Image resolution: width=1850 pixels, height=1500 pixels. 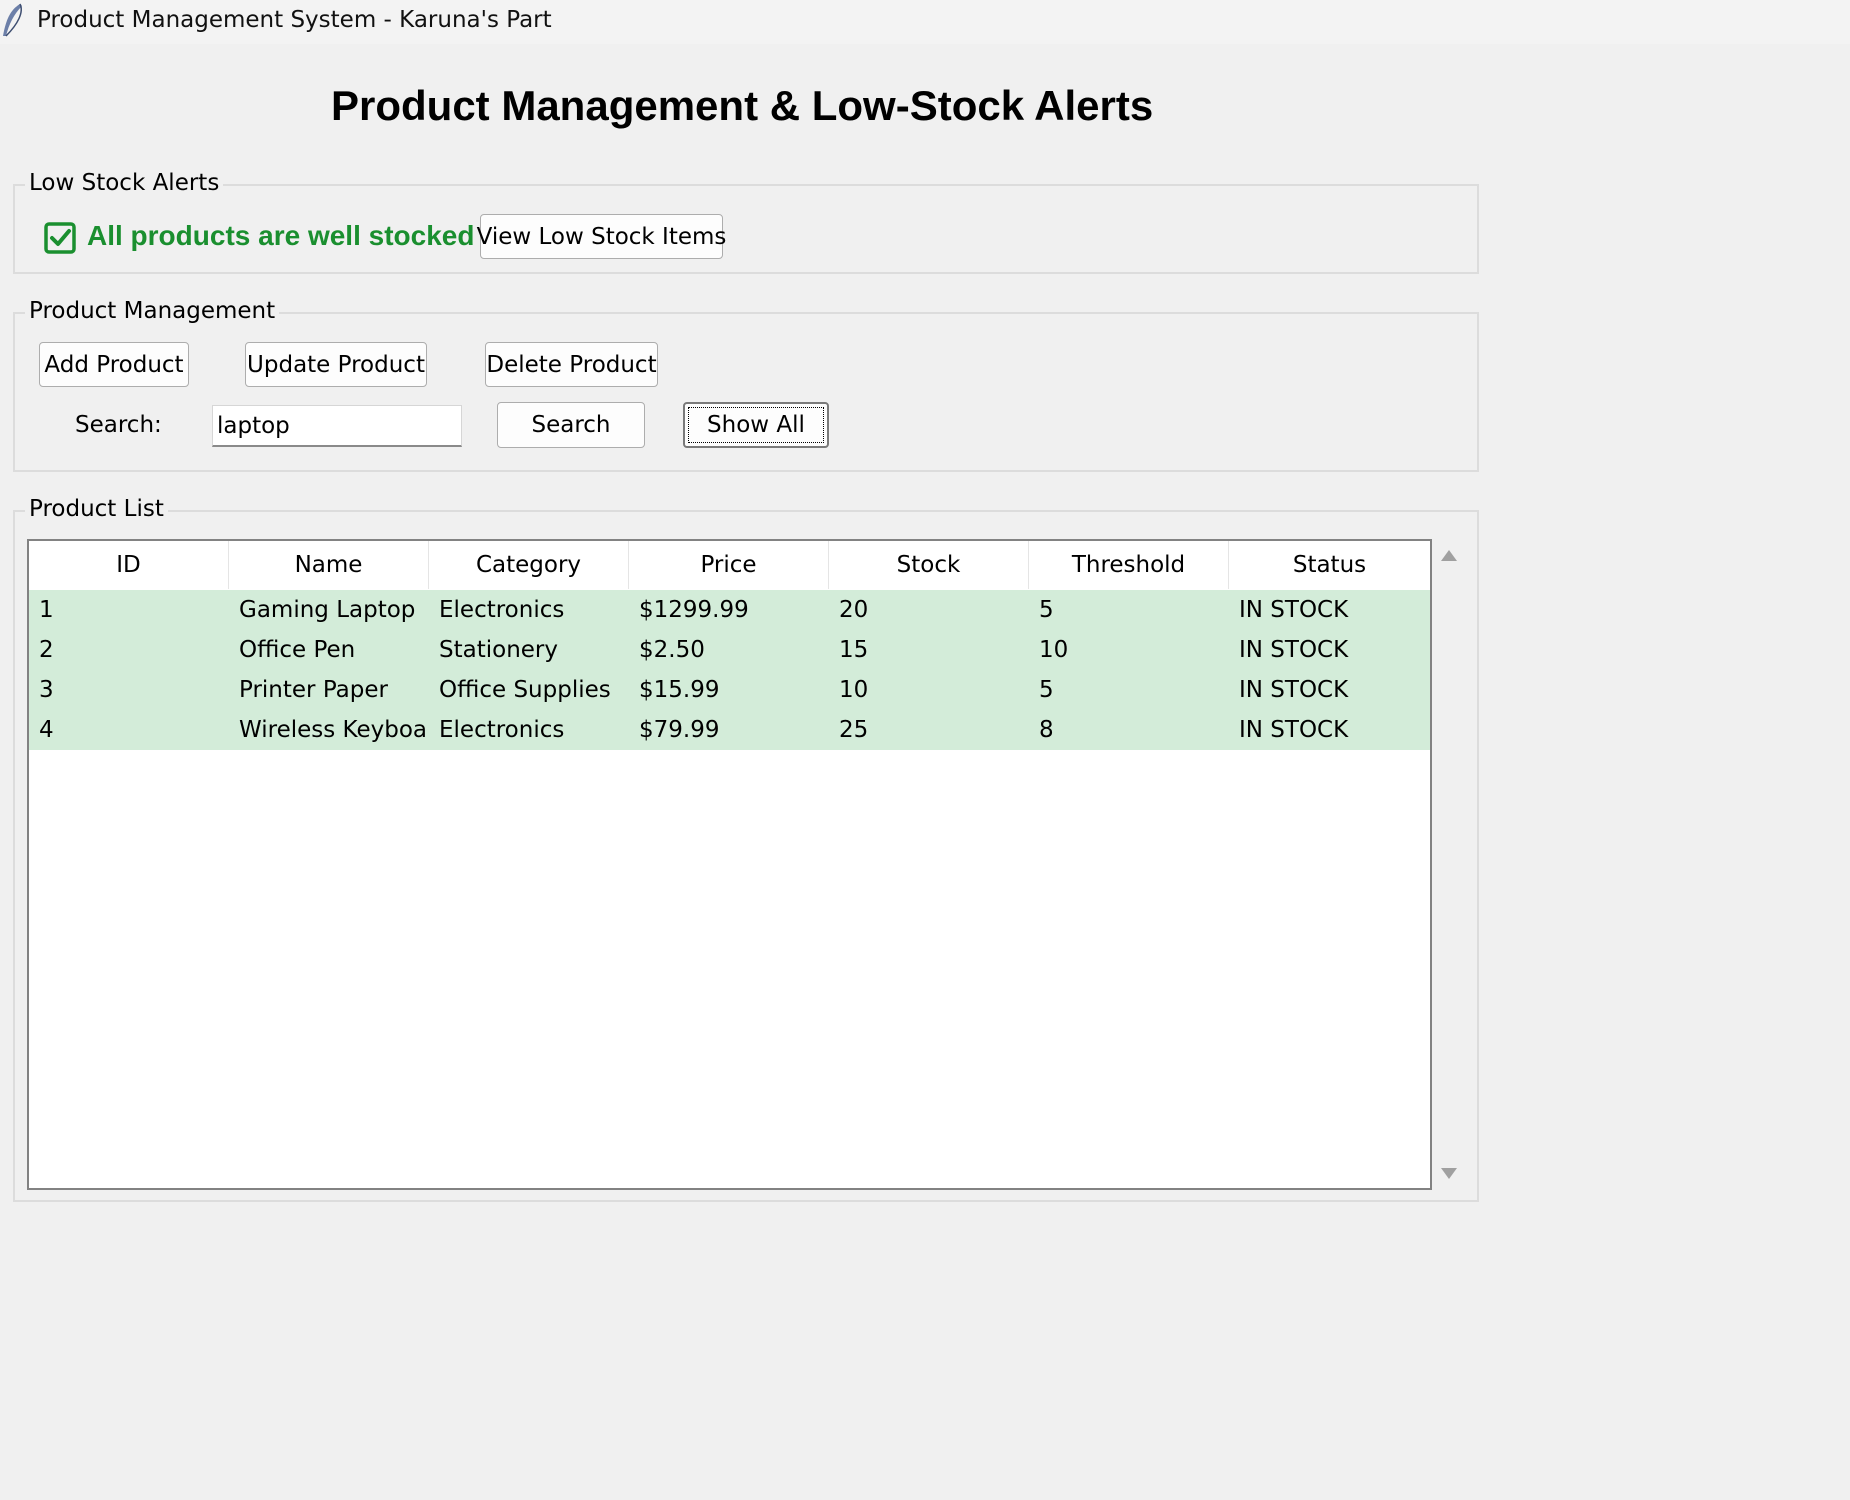 What do you see at coordinates (1449, 1174) in the screenshot?
I see `scroll-down-arrow-icon` at bounding box center [1449, 1174].